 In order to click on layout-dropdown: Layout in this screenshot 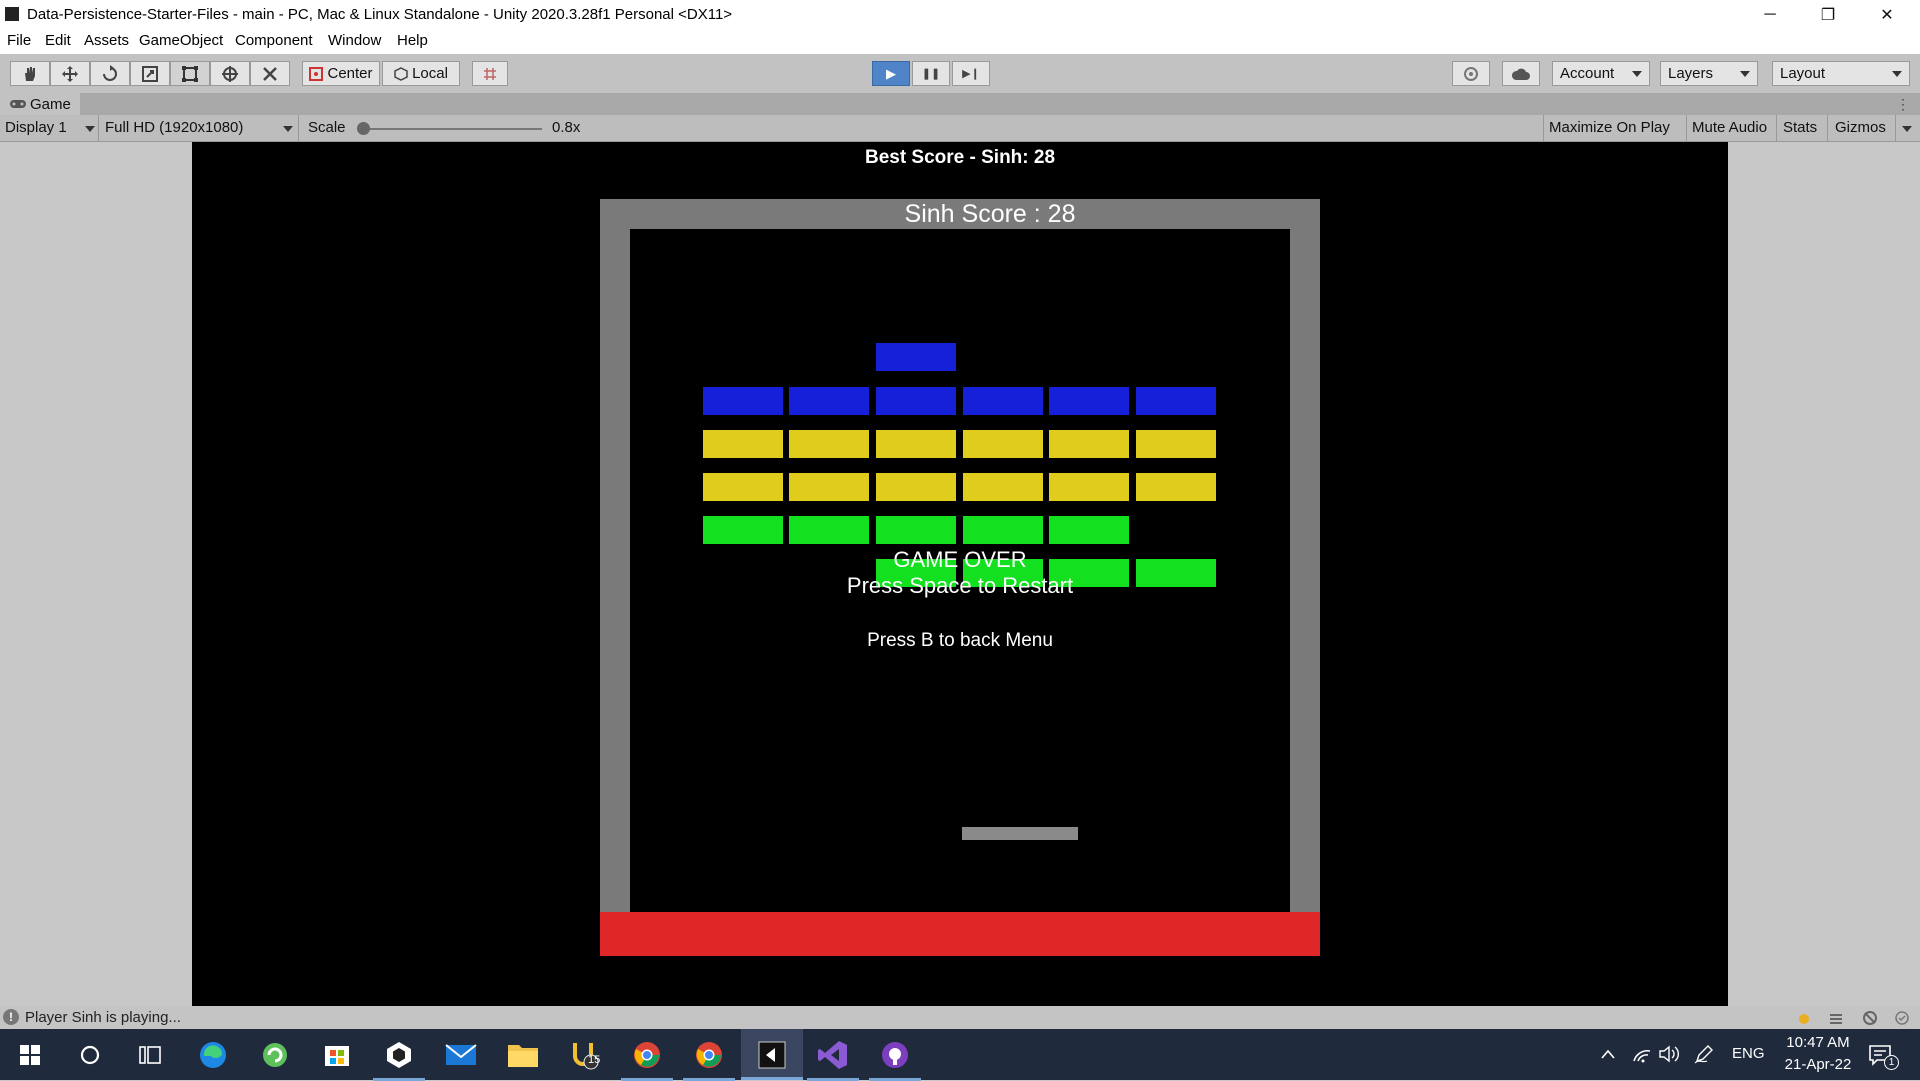, I will do `click(1841, 73)`.